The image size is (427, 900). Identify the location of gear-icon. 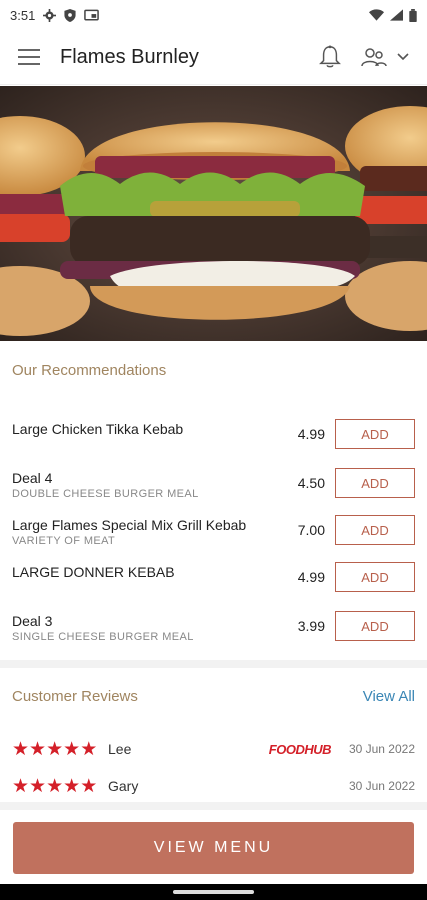
(50, 15).